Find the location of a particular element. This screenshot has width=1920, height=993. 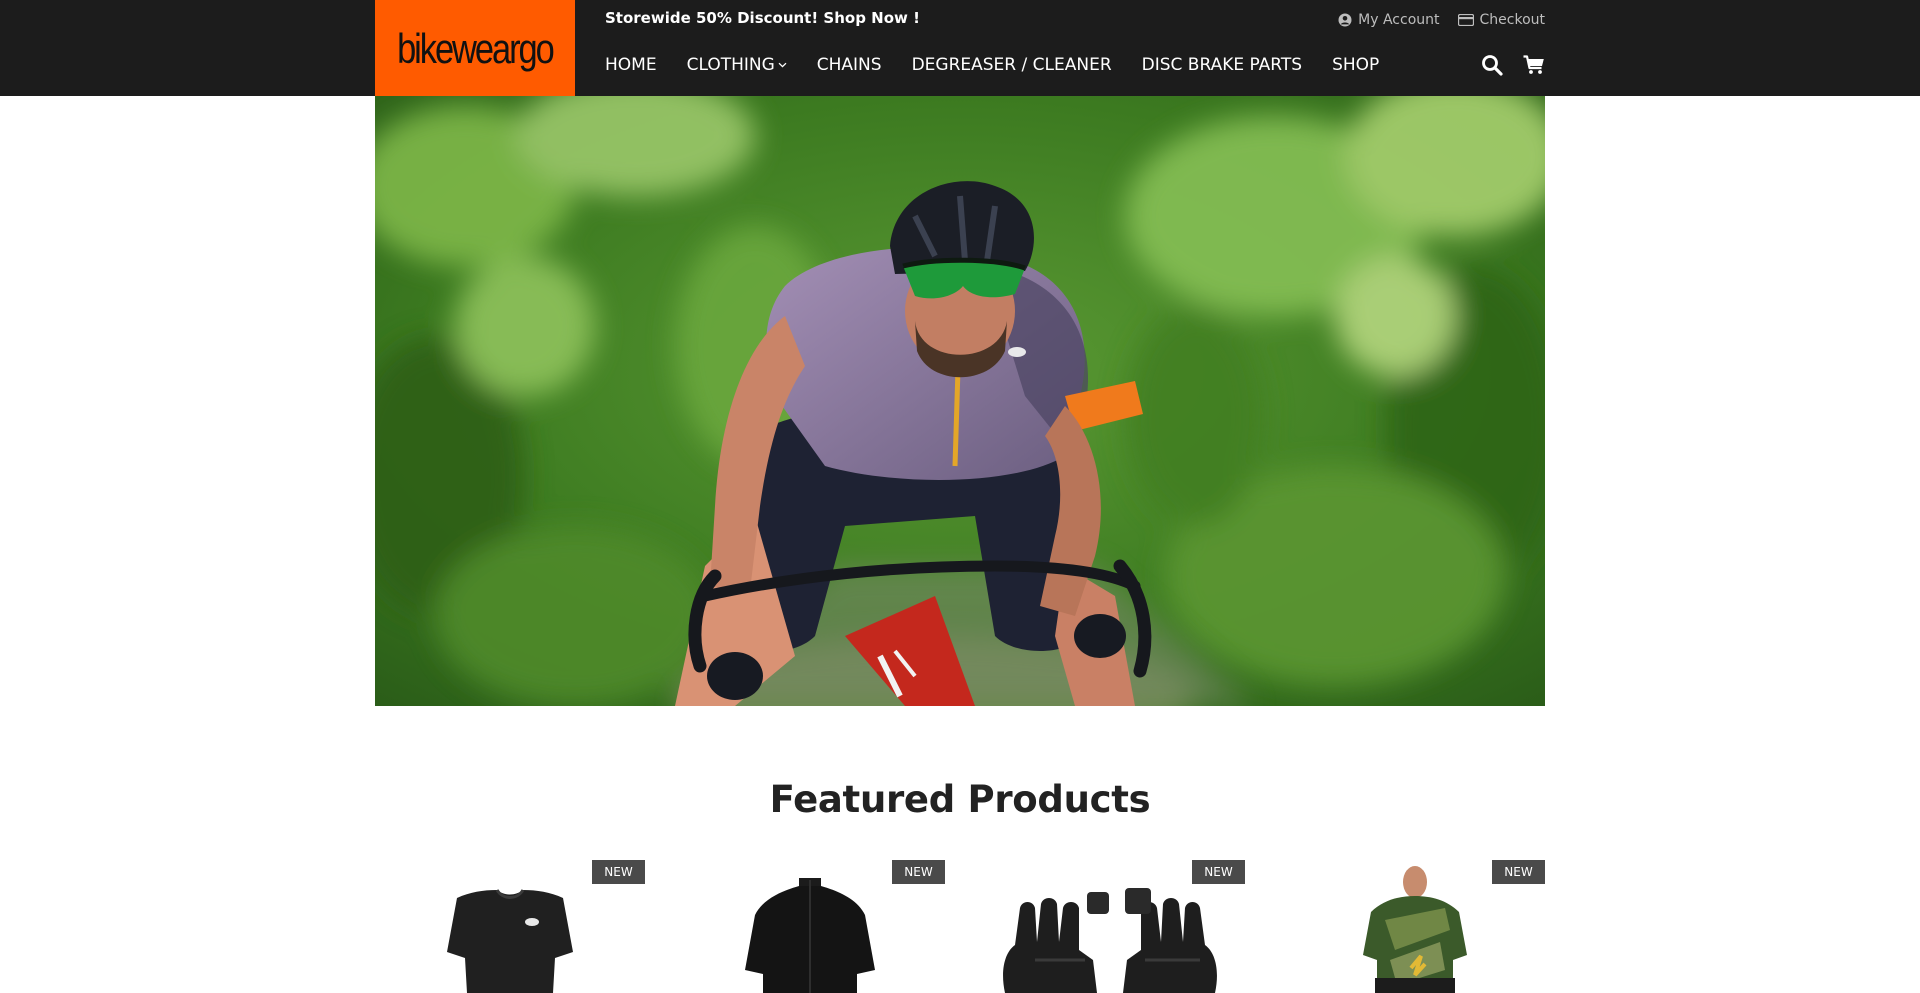

site-logo: bikeweargo is located at coordinates (475, 48).